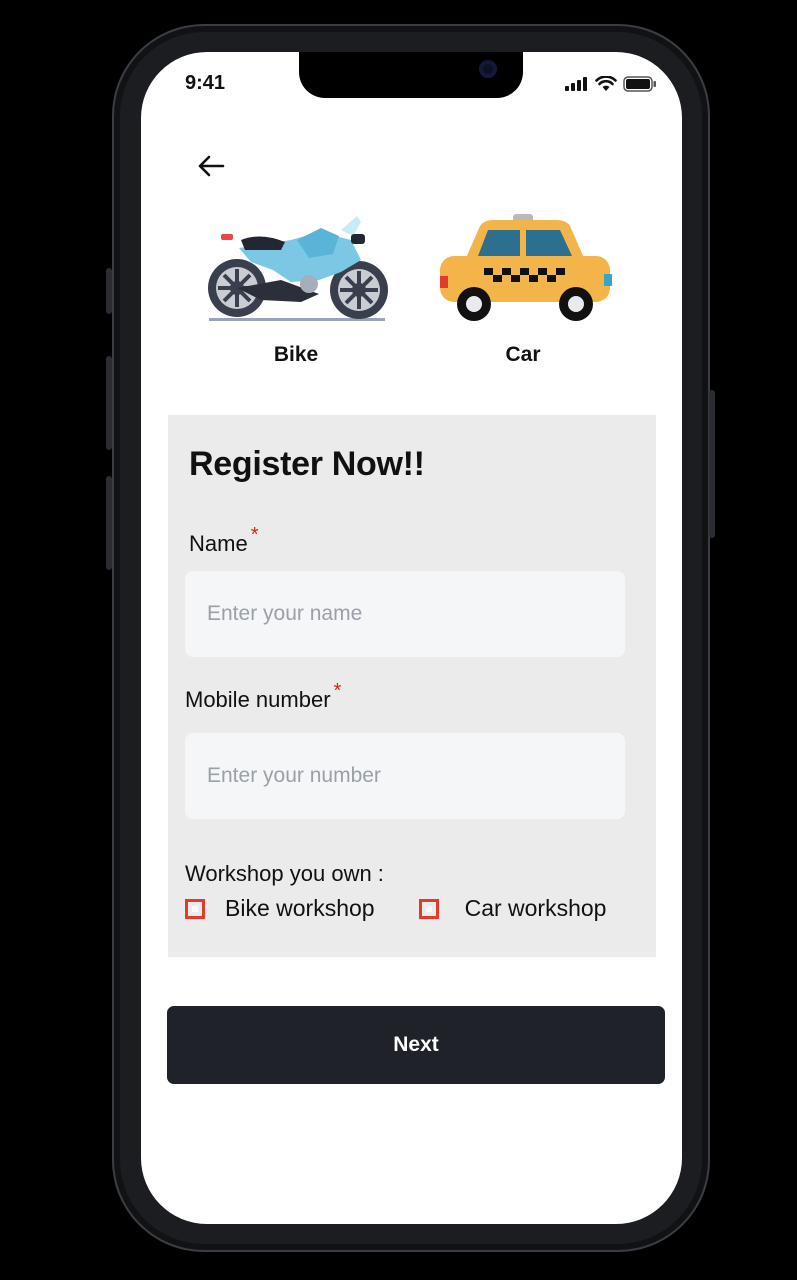 This screenshot has width=797, height=1280. I want to click on notch, so click(411, 75).